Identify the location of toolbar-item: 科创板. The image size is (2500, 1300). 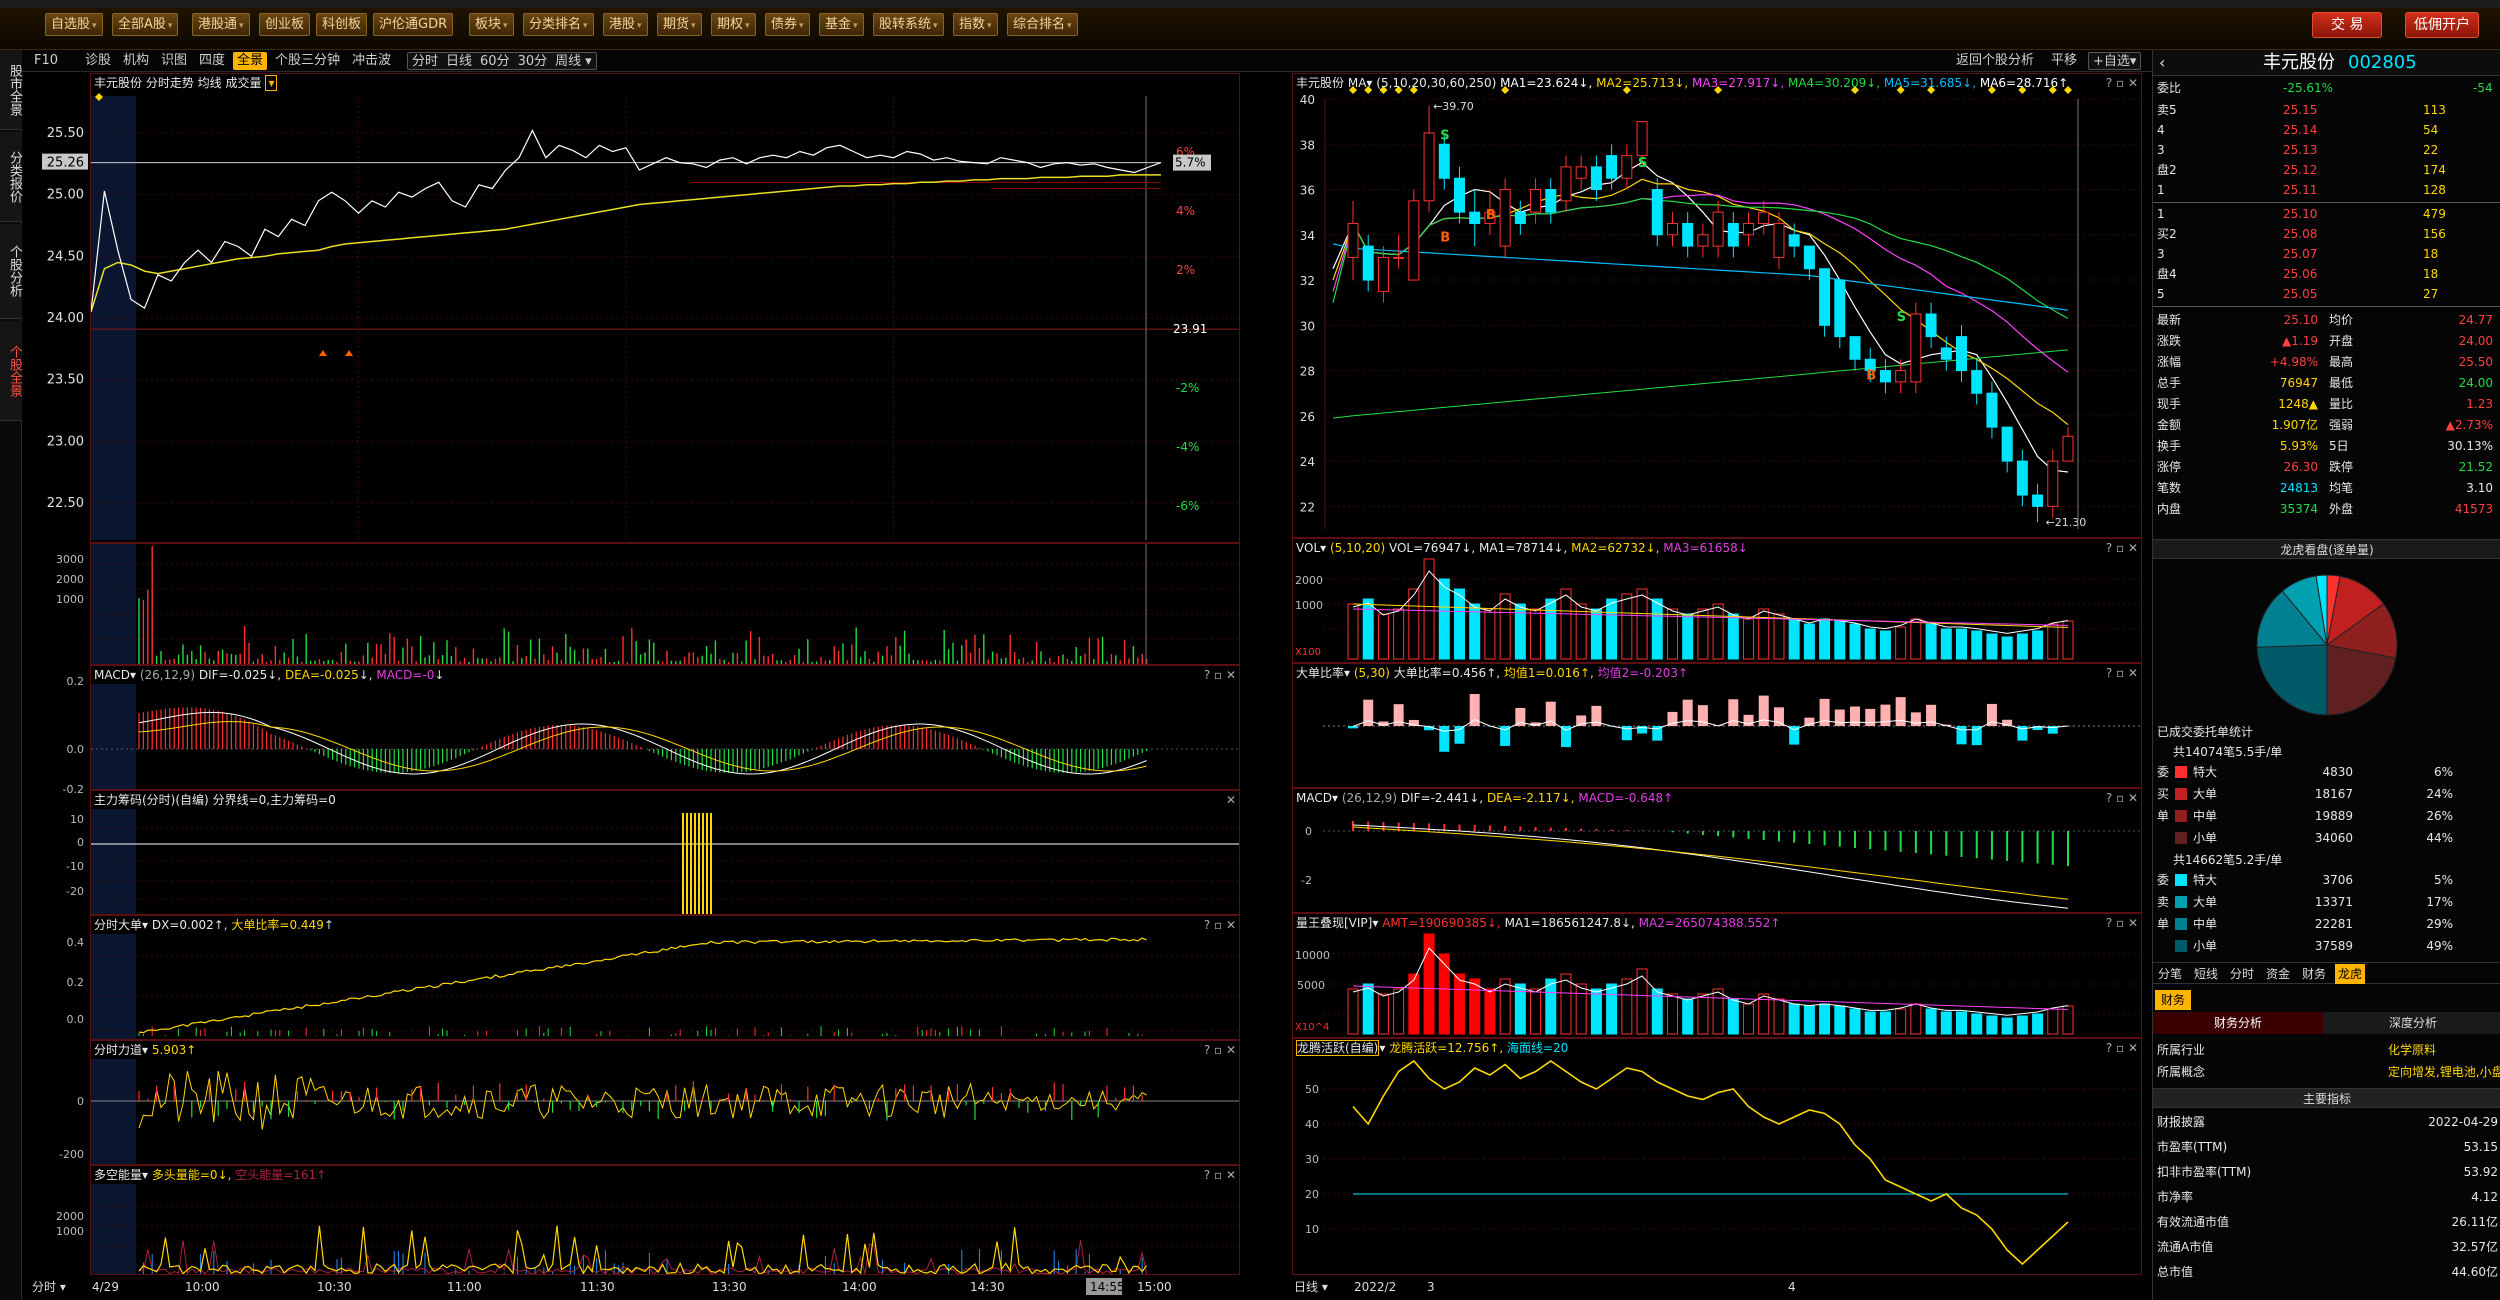
(342, 24).